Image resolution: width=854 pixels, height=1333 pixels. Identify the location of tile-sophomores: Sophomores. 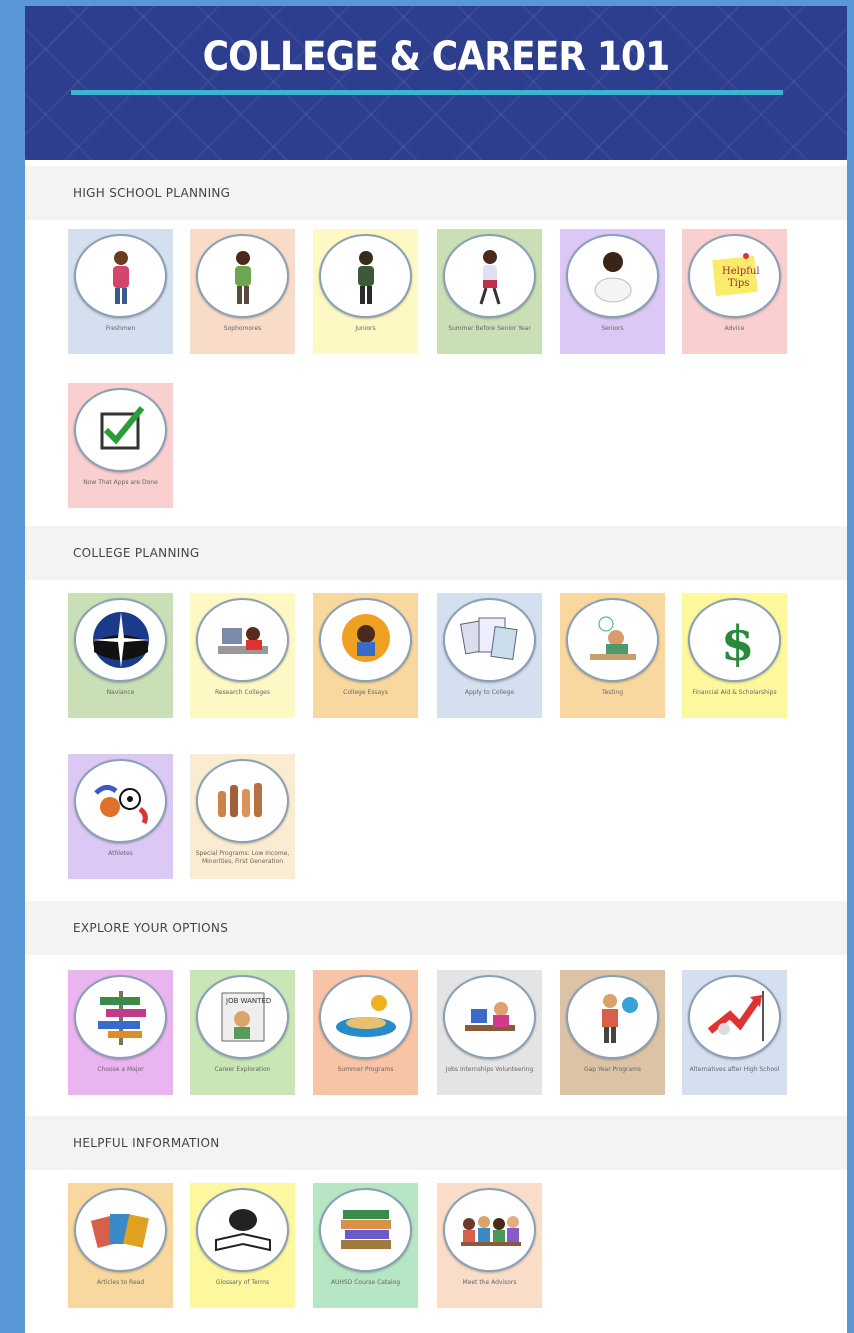
(242, 291).